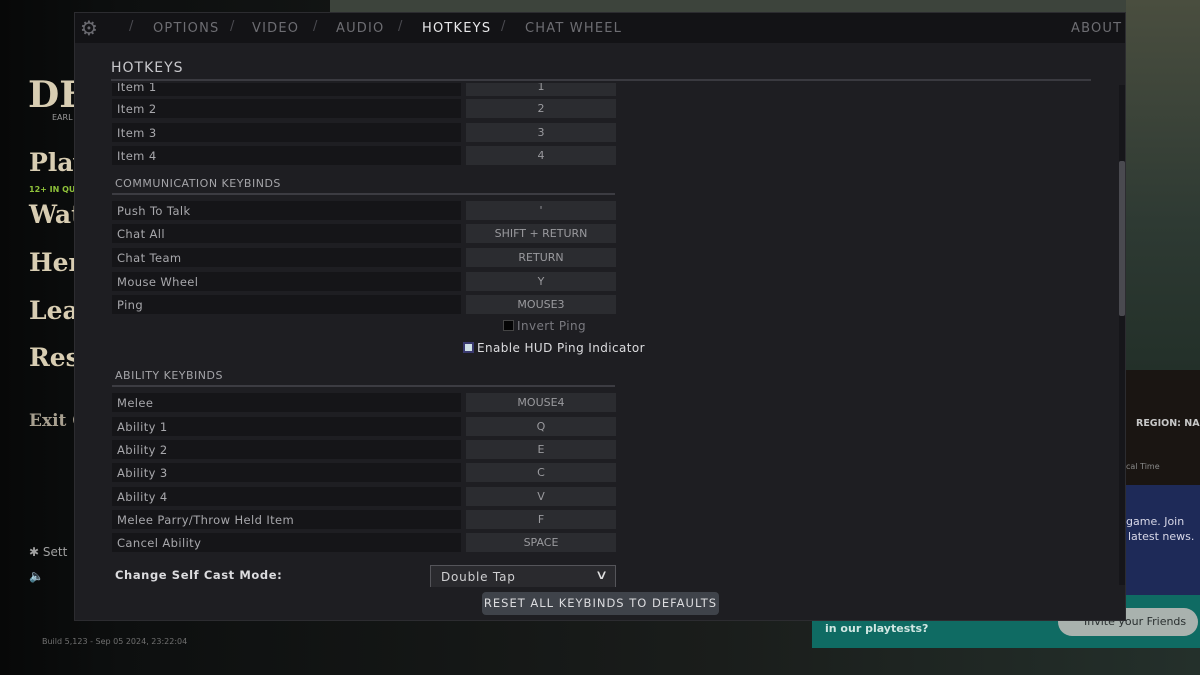 This screenshot has width=1200, height=675. I want to click on keybind-button: ', so click(541, 210).